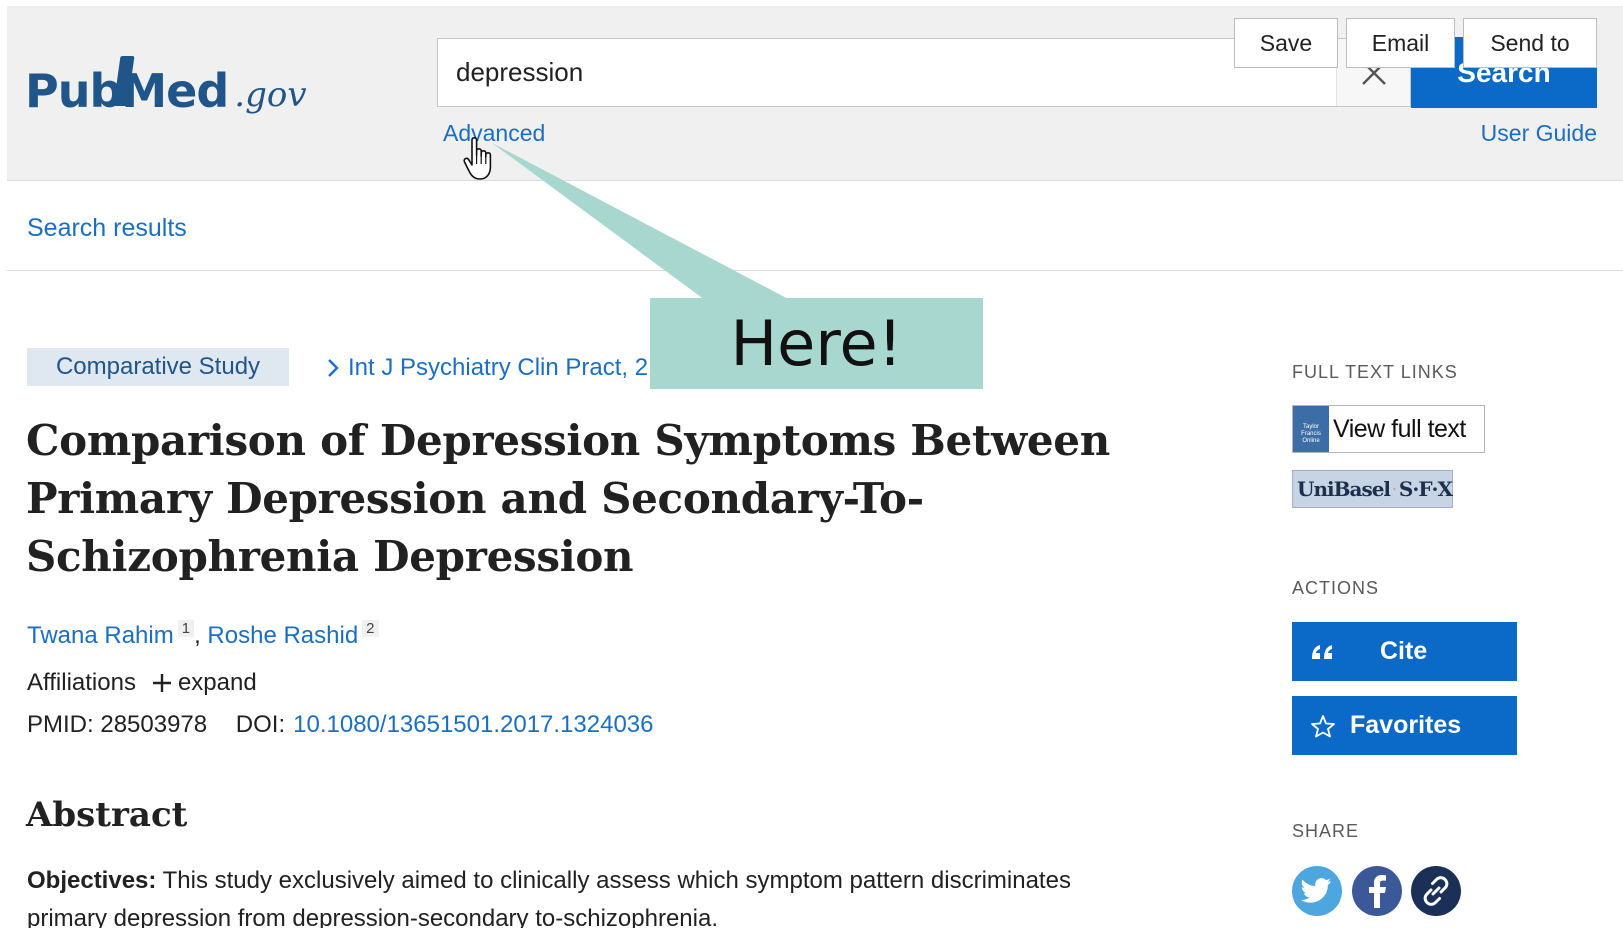 The width and height of the screenshot is (1623, 928). I want to click on pmid-label: PMID:, so click(60, 724).